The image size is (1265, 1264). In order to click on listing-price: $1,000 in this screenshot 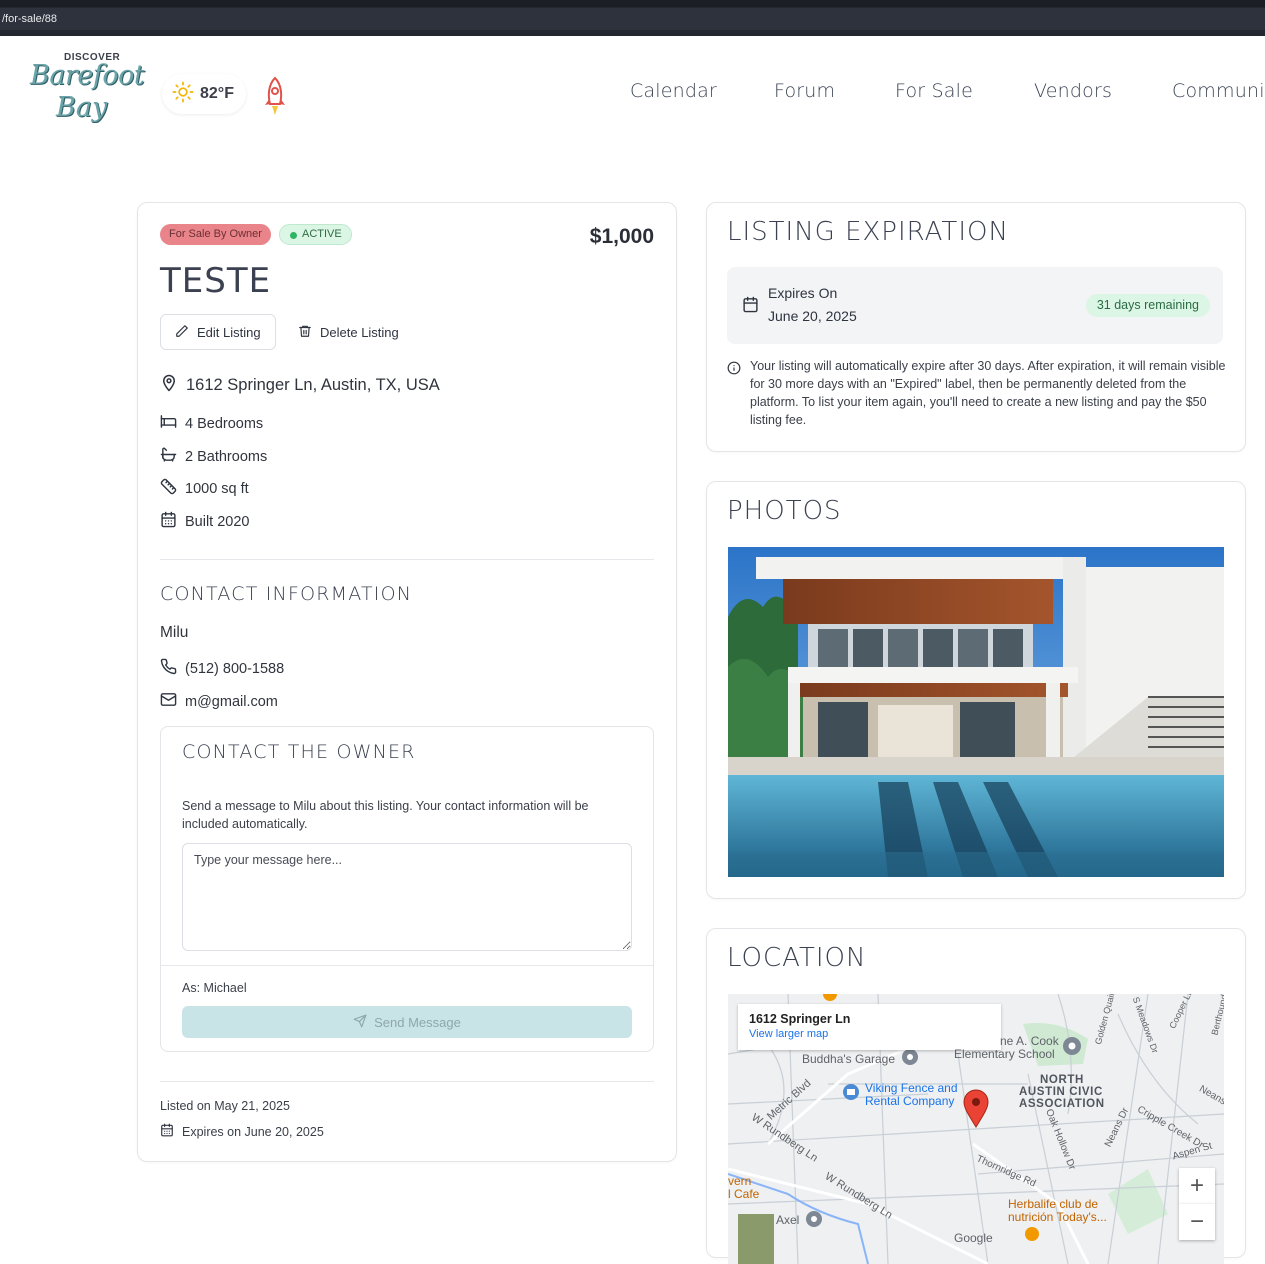, I will do `click(621, 236)`.